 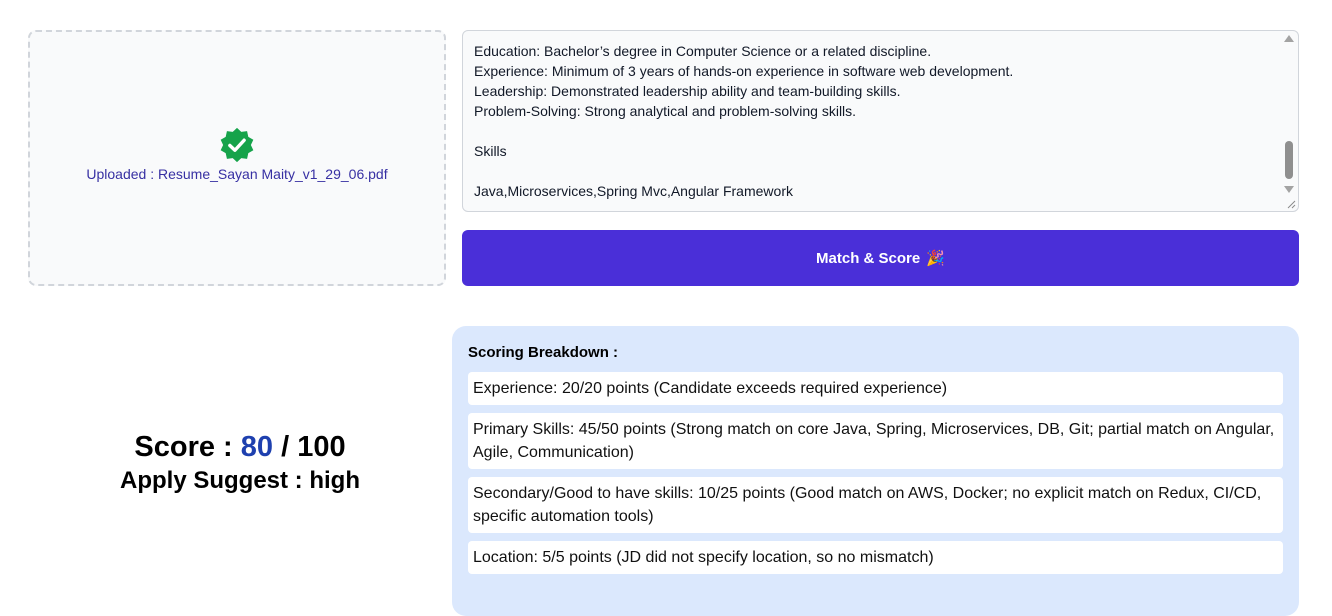 What do you see at coordinates (1289, 38) in the screenshot?
I see `scroll-up-arrow-icon` at bounding box center [1289, 38].